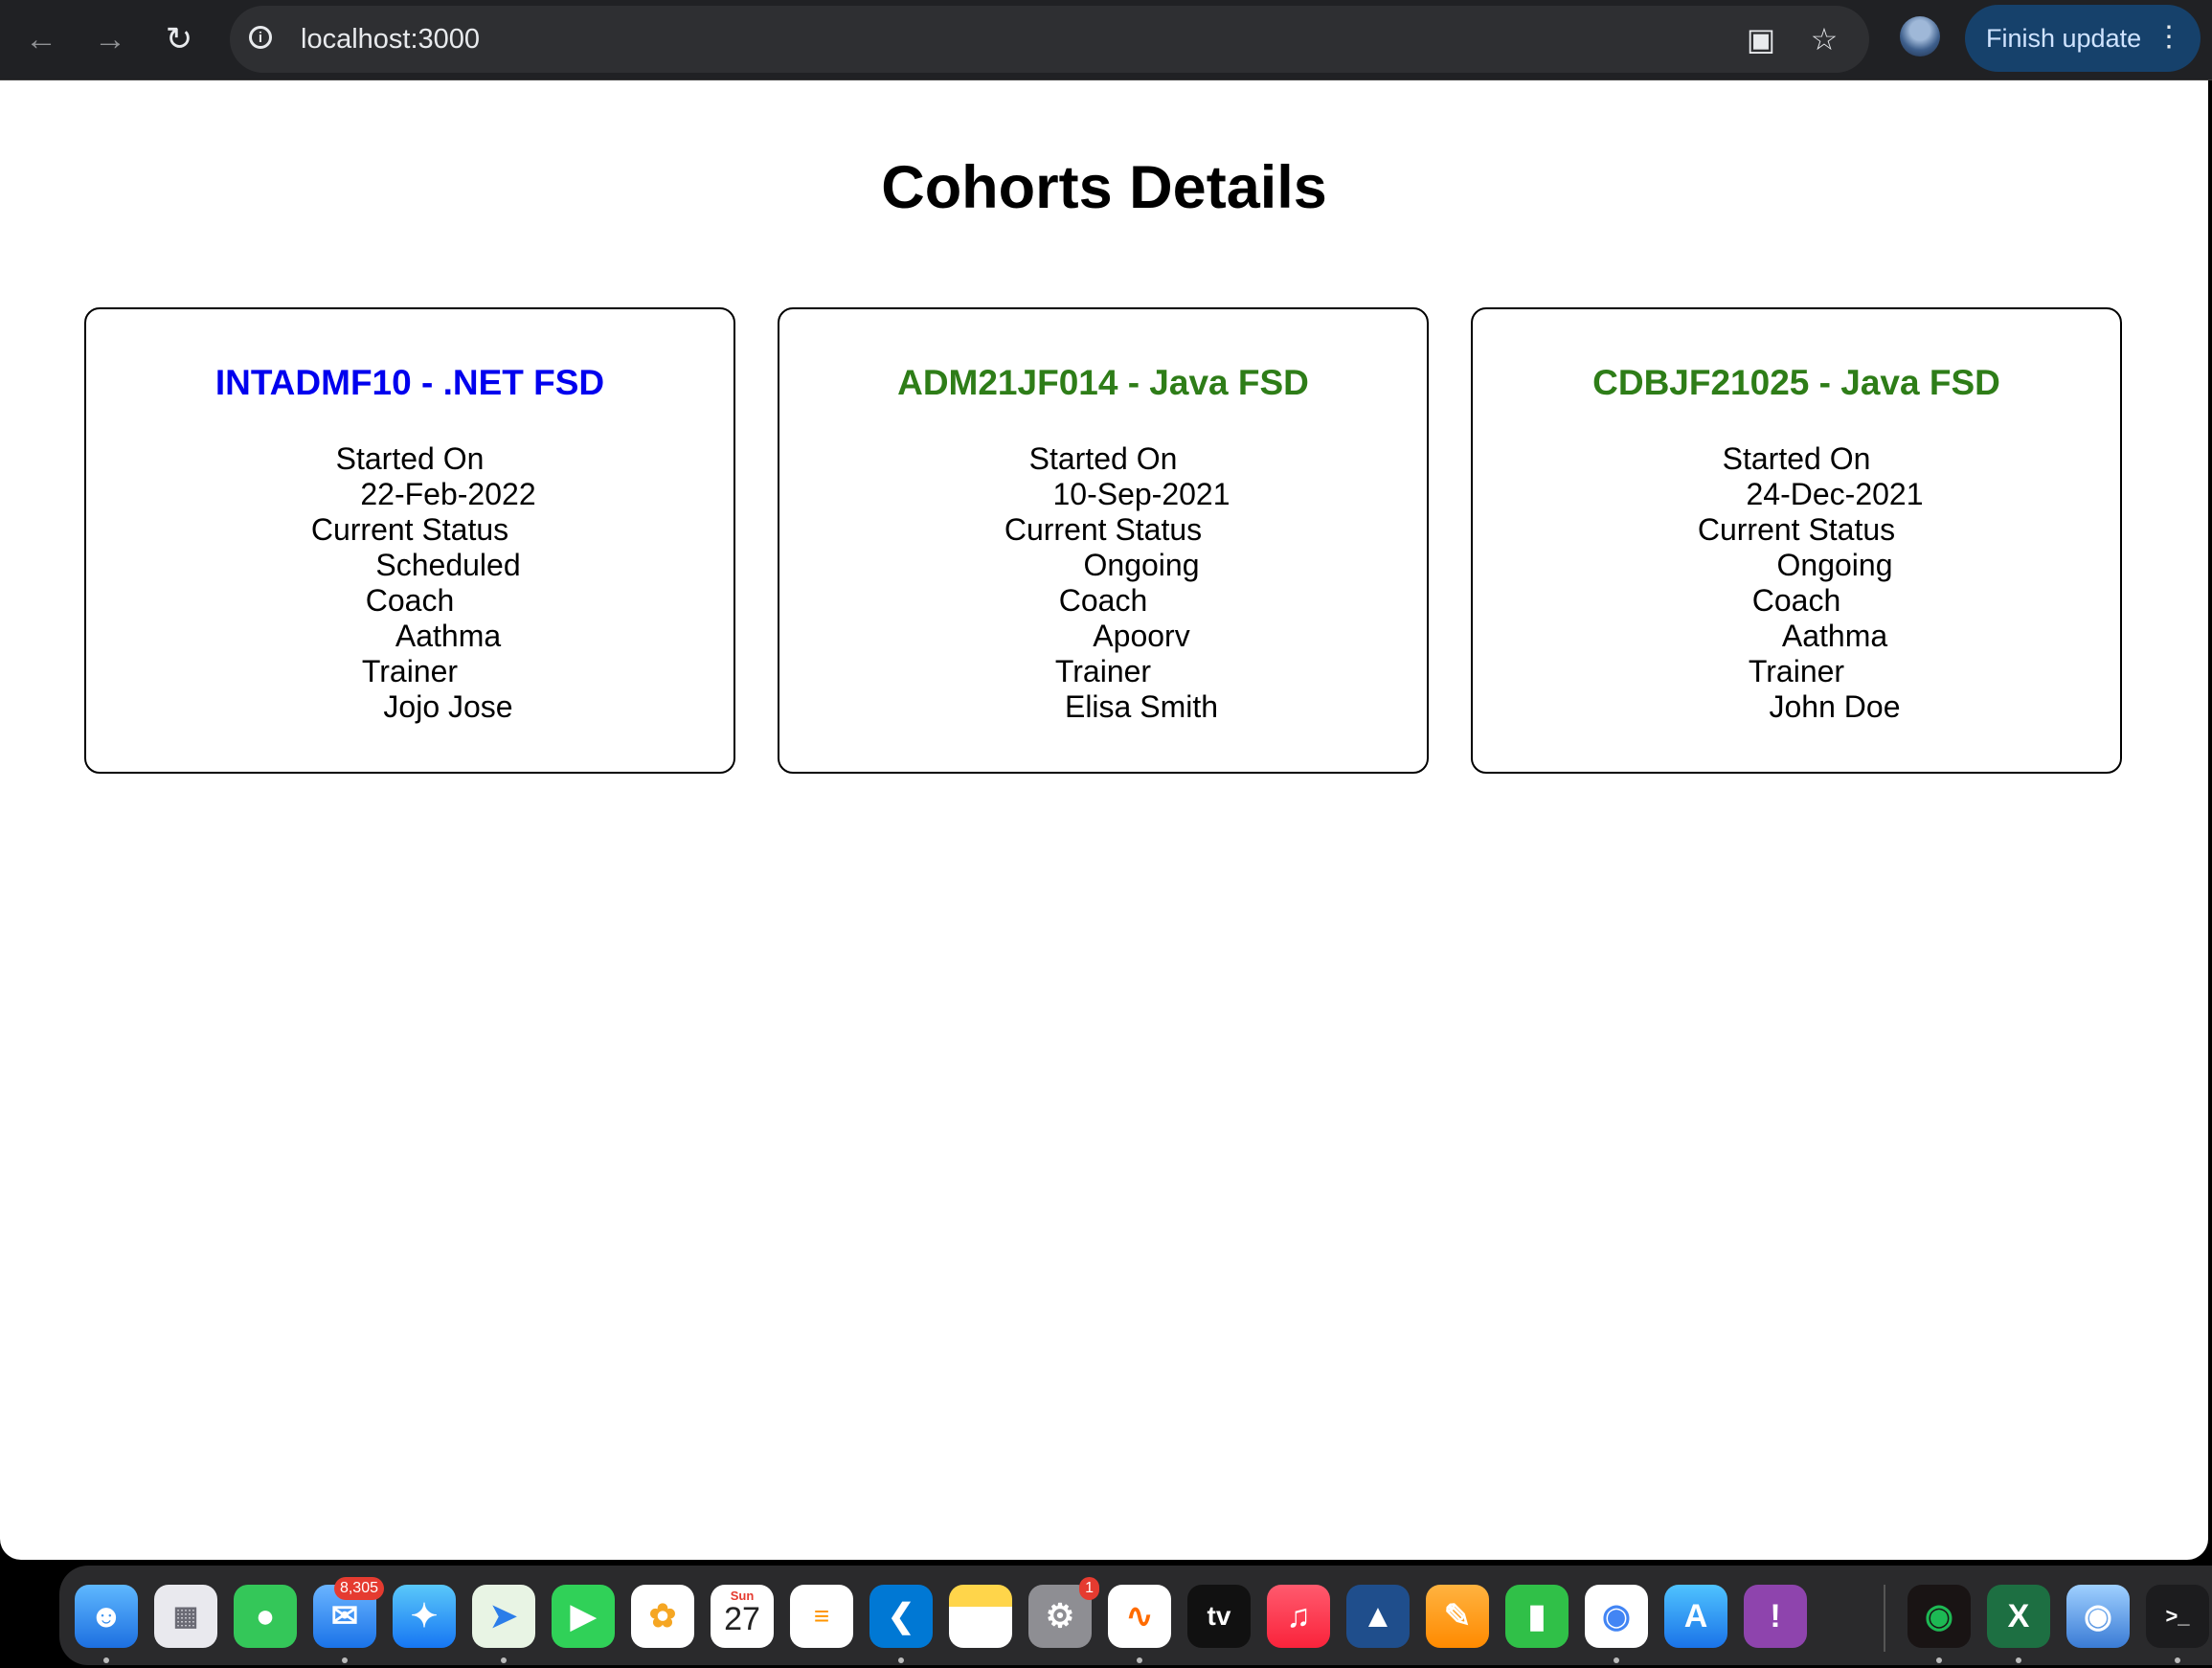 This screenshot has height=1668, width=2212. I want to click on more-menu-icon: ⋮, so click(2169, 37).